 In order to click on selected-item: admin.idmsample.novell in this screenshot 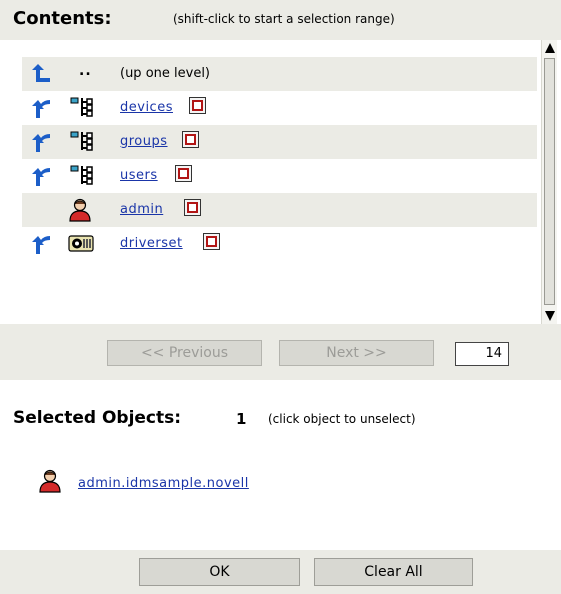, I will do `click(188, 482)`.